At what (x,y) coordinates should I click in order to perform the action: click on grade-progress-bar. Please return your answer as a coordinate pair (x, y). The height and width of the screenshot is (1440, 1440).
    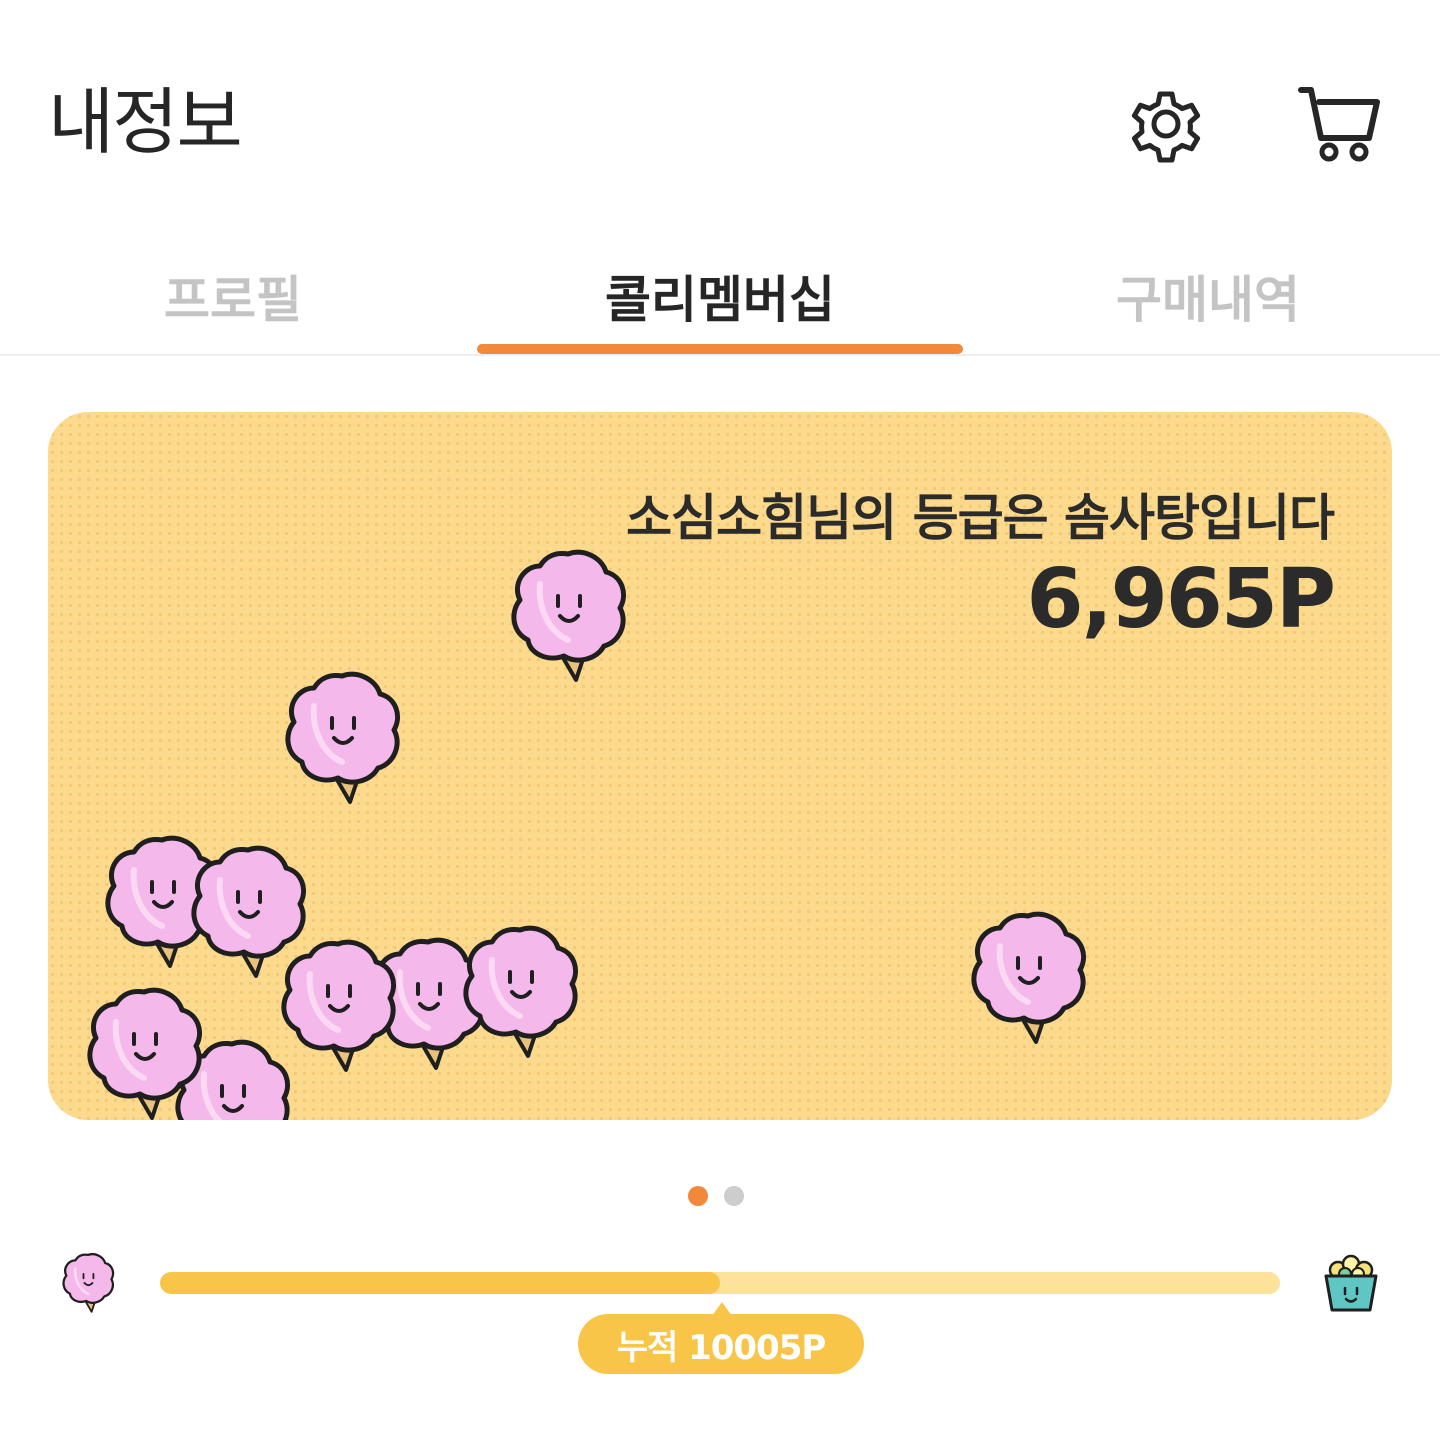
    Looking at the image, I should click on (720, 1283).